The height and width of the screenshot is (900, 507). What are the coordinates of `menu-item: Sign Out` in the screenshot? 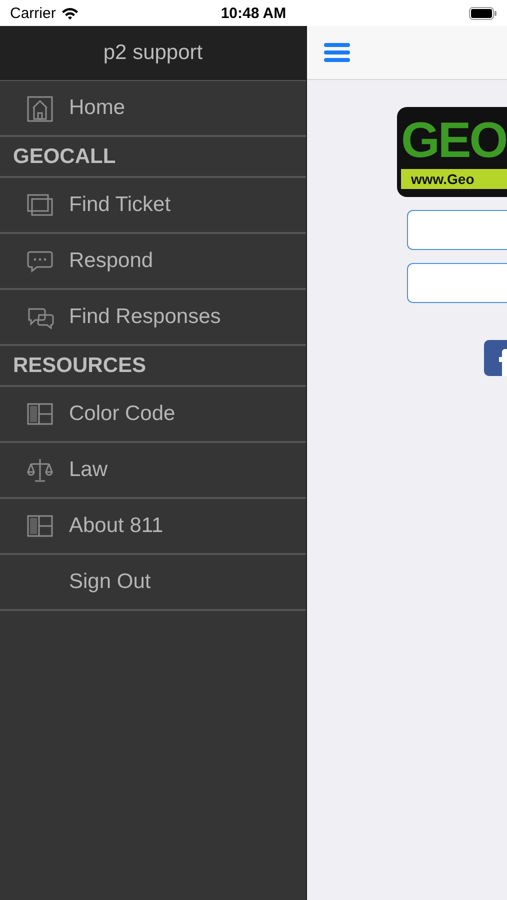 It's located at (153, 583).